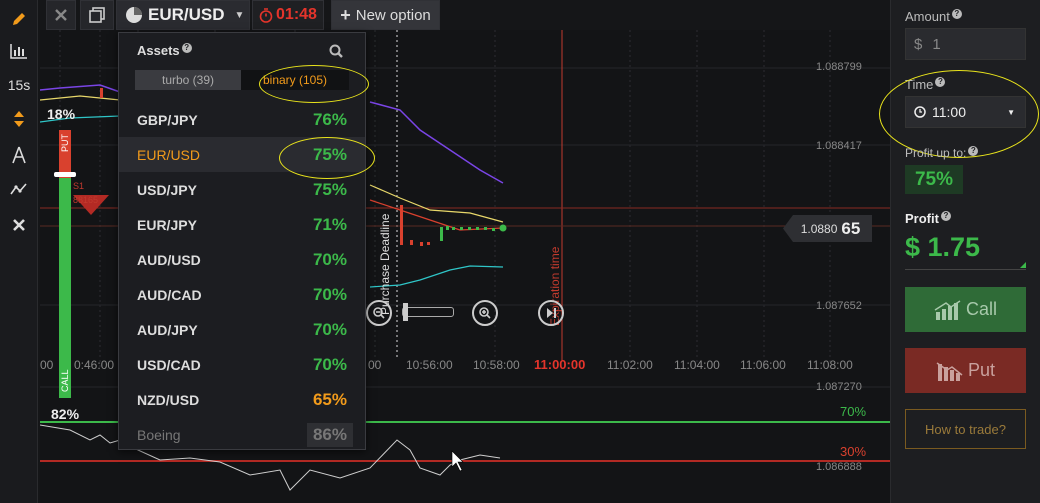 The width and height of the screenshot is (1040, 503). I want to click on stopwatch-icon, so click(266, 15).